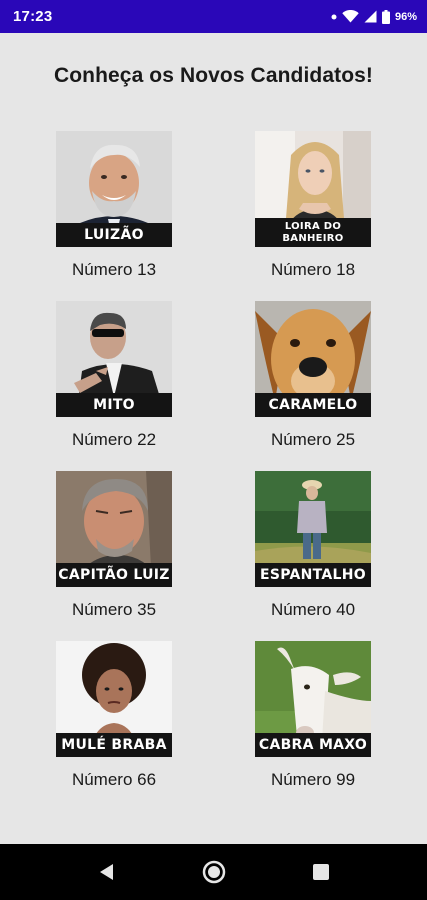 Image resolution: width=427 pixels, height=900 pixels. Describe the element at coordinates (114, 269) in the screenshot. I see `candidate-number: Número 13` at that location.